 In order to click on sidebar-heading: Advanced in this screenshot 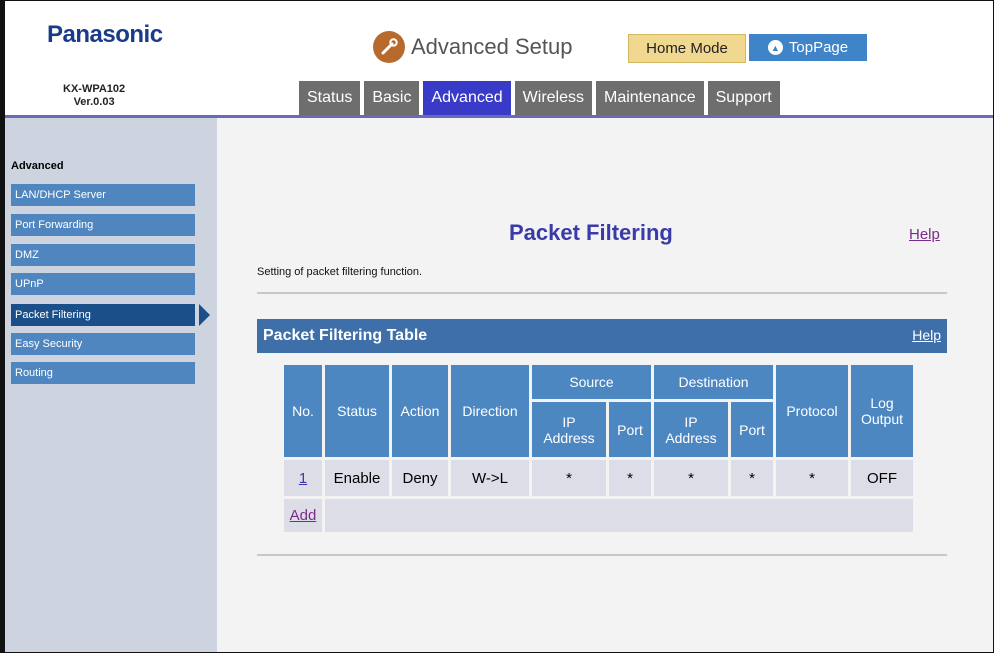, I will do `click(37, 166)`.